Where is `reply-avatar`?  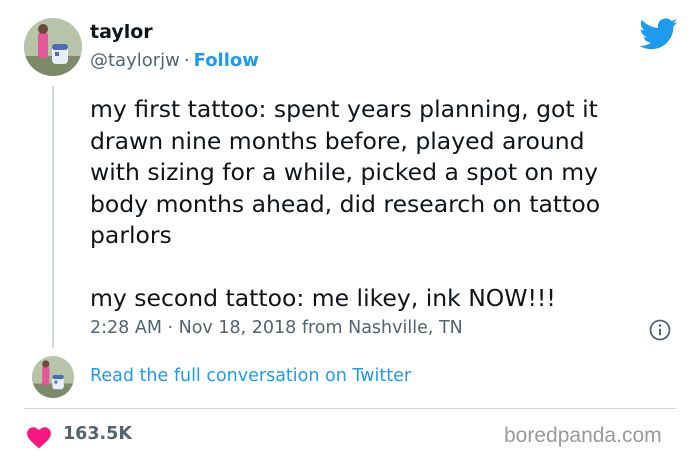
reply-avatar is located at coordinates (53, 377).